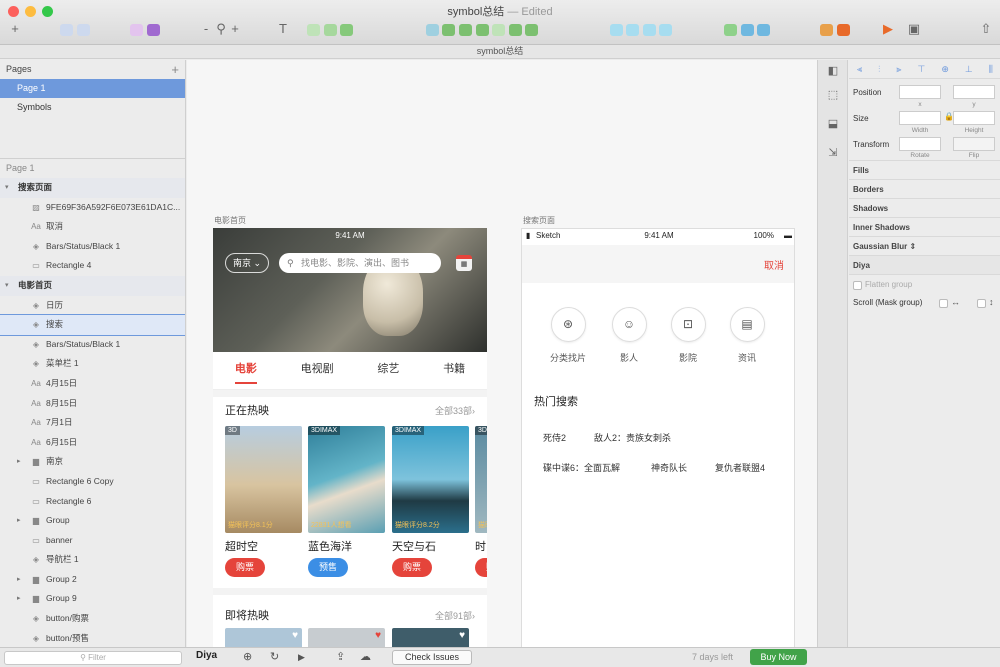 The height and width of the screenshot is (667, 1000). What do you see at coordinates (974, 92) in the screenshot?
I see `y-input` at bounding box center [974, 92].